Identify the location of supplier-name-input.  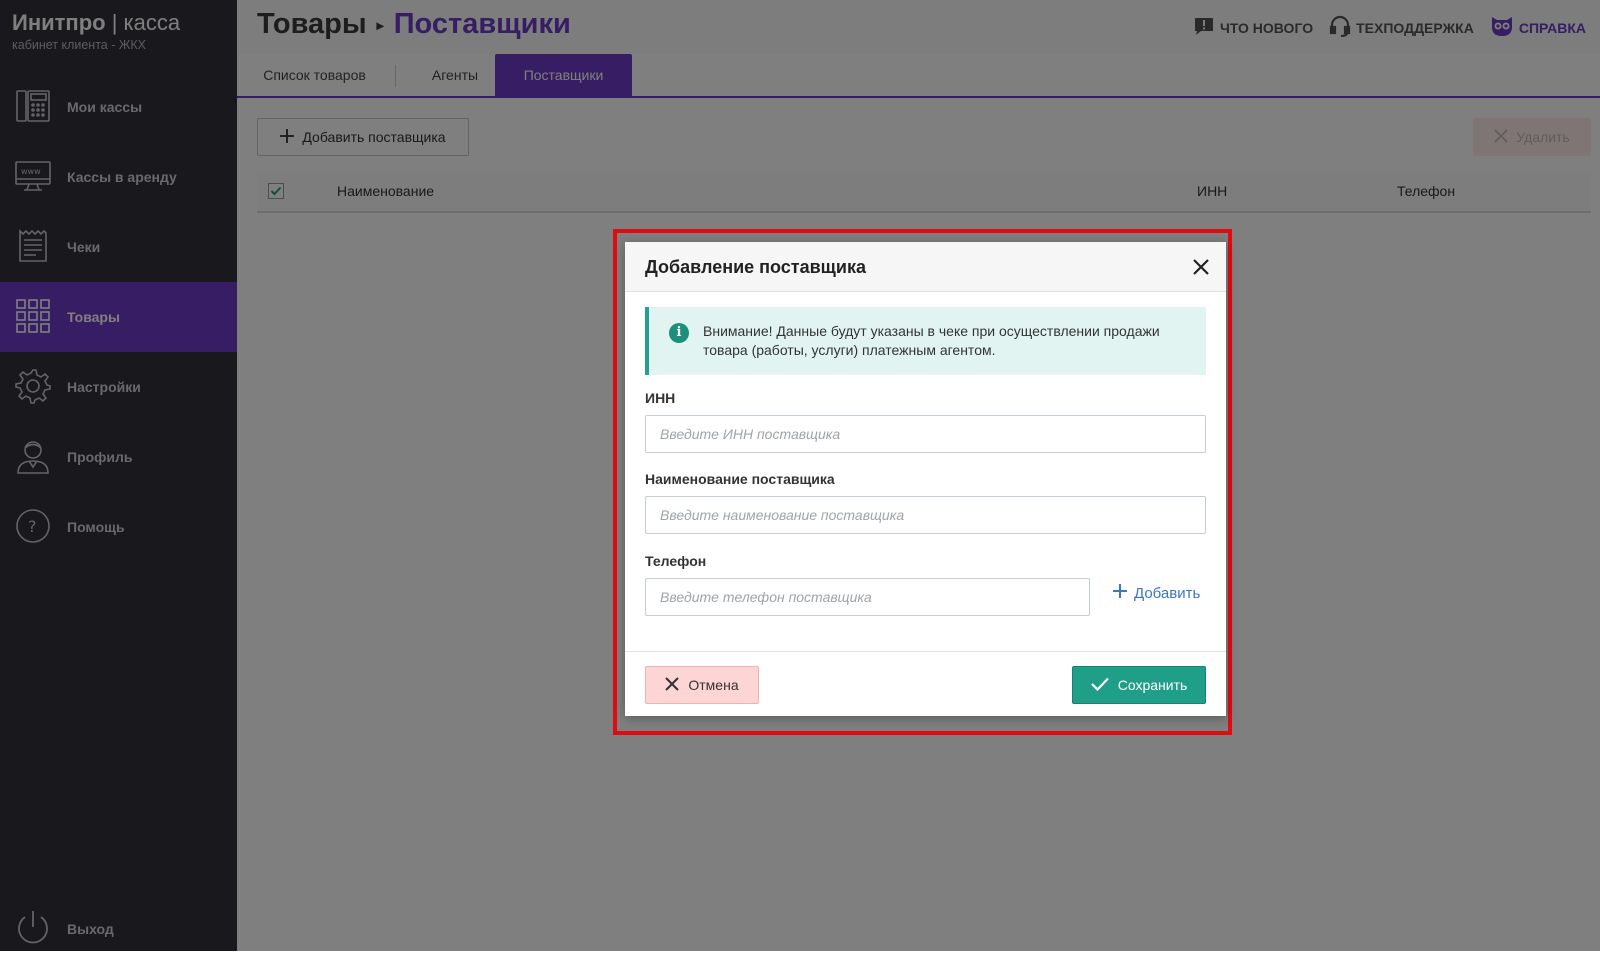
(925, 515).